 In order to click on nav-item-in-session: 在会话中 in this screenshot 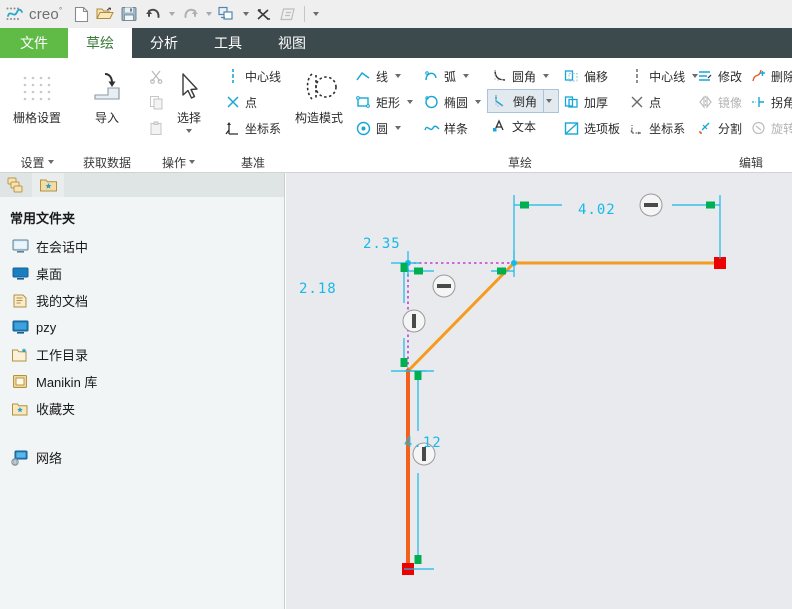, I will do `click(142, 246)`.